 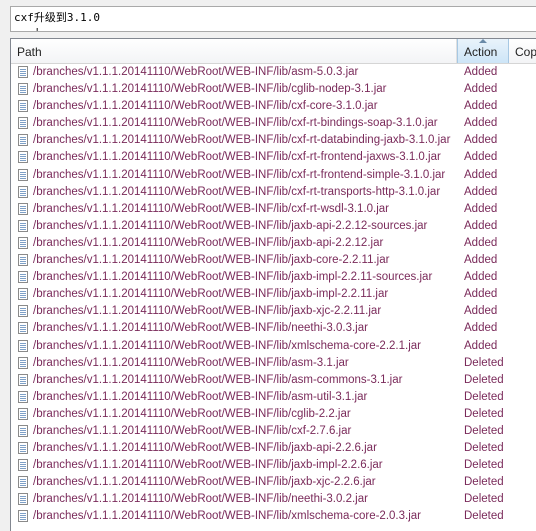 What do you see at coordinates (57, 17) in the screenshot?
I see `commit-message-text: cxf升级到3.1.0` at bounding box center [57, 17].